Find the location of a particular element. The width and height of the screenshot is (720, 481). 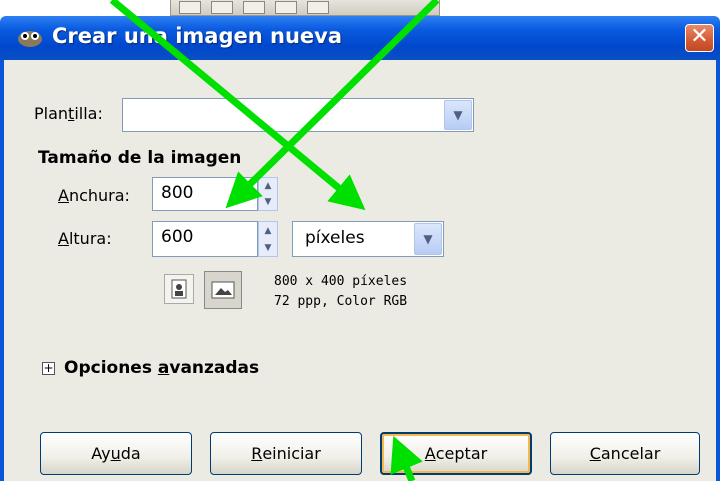

resolution-info: 72 ppp, Color RGB is located at coordinates (341, 301).